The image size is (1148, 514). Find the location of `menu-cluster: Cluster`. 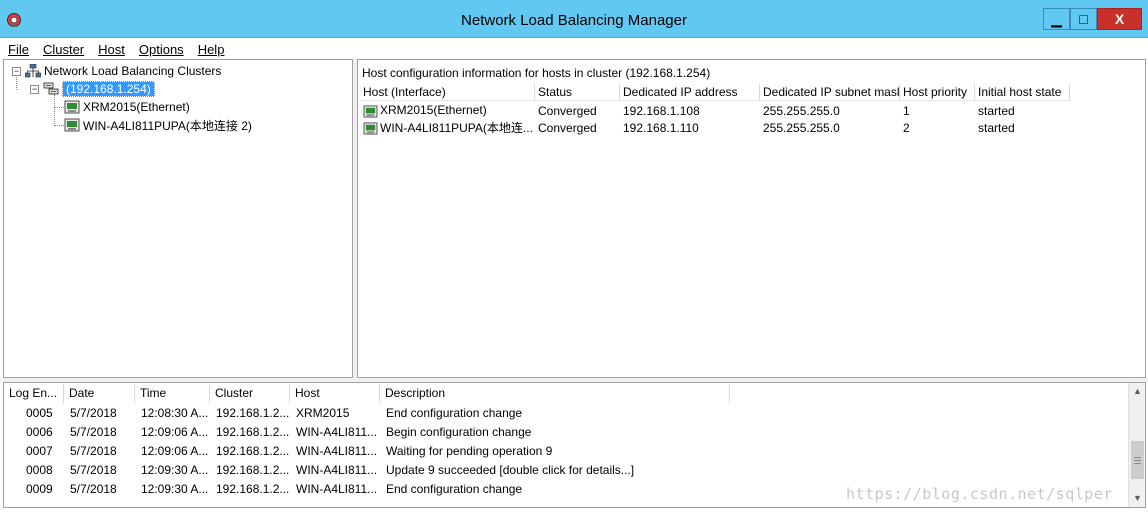

menu-cluster: Cluster is located at coordinates (63, 49).